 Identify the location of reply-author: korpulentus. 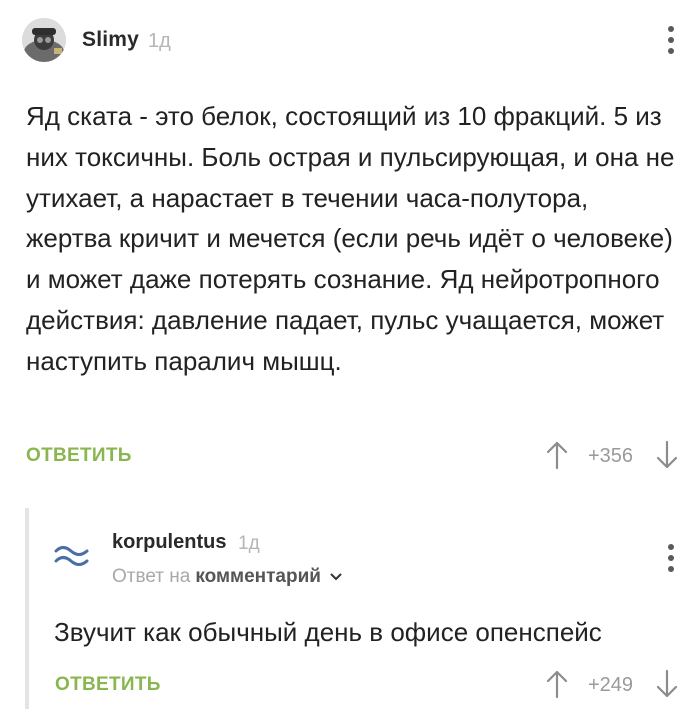
(169, 542).